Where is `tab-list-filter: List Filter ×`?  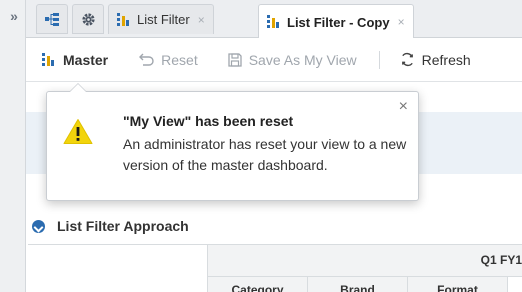 tab-list-filter: List Filter × is located at coordinates (161, 19).